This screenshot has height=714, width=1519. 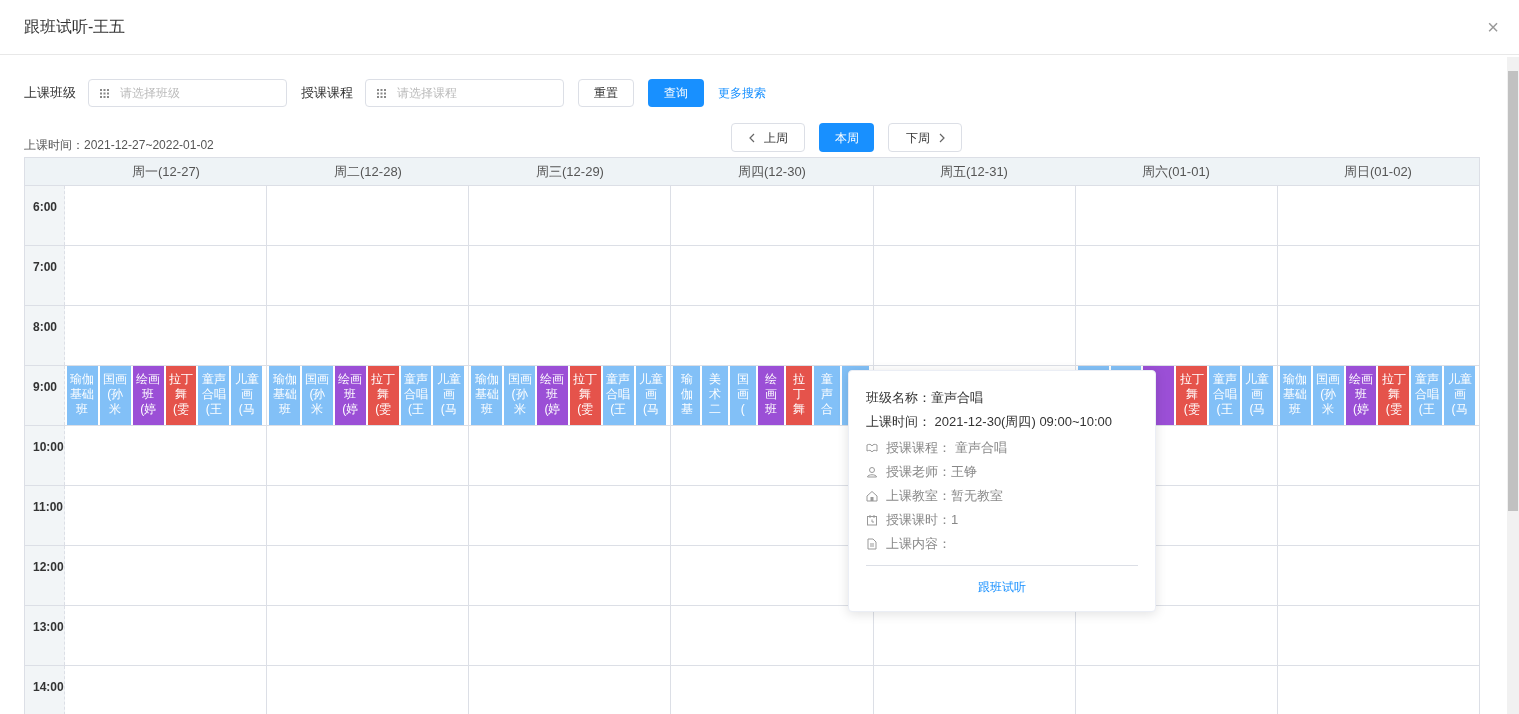 What do you see at coordinates (45, 387) in the screenshot?
I see `time-label: 9:00` at bounding box center [45, 387].